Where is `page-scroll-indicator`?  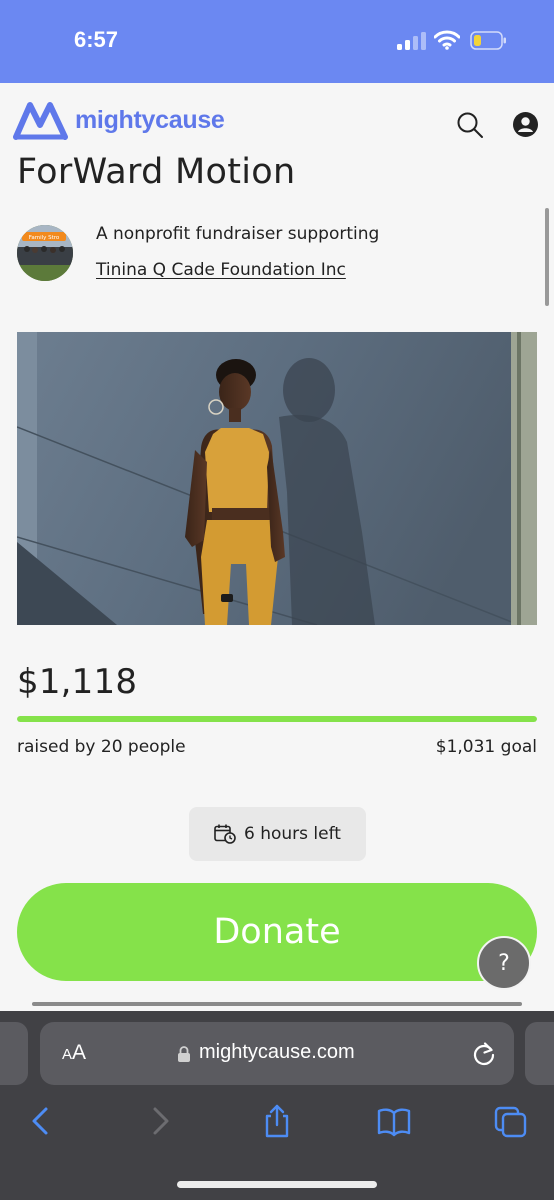
page-scroll-indicator is located at coordinates (277, 1004).